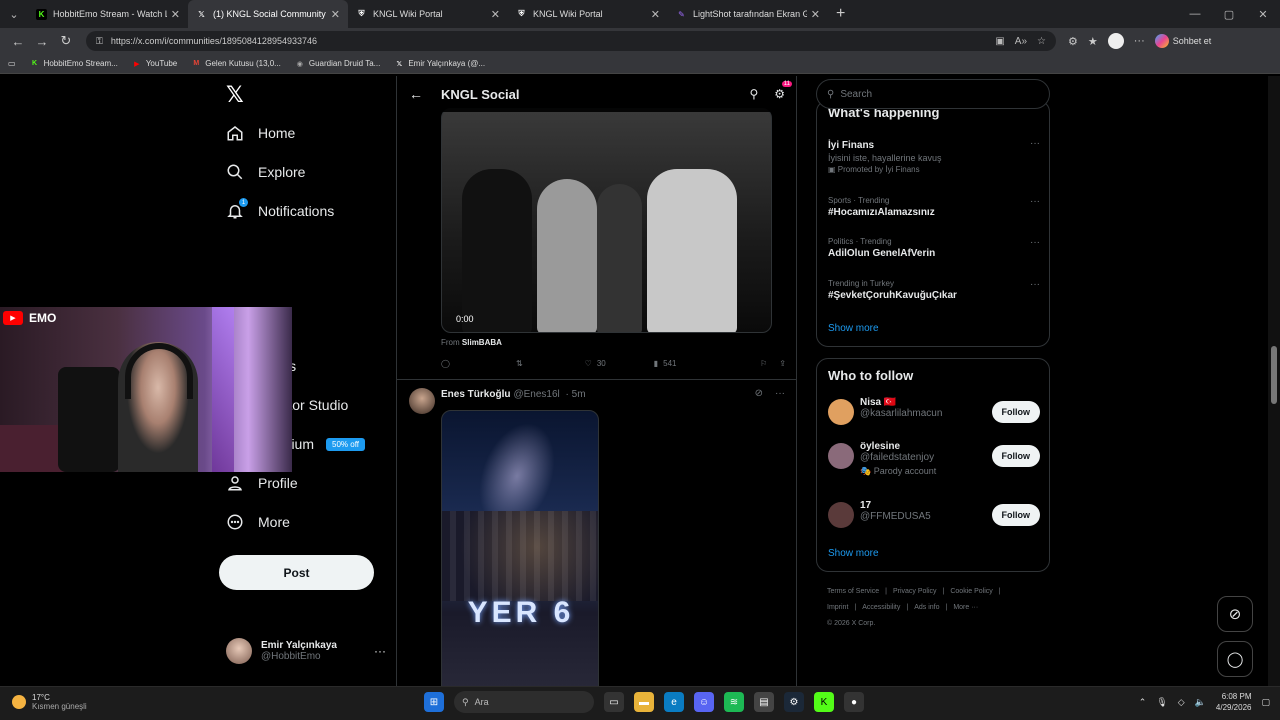 The image size is (1280, 720). What do you see at coordinates (1115, 41) in the screenshot?
I see `profile-avatar` at bounding box center [1115, 41].